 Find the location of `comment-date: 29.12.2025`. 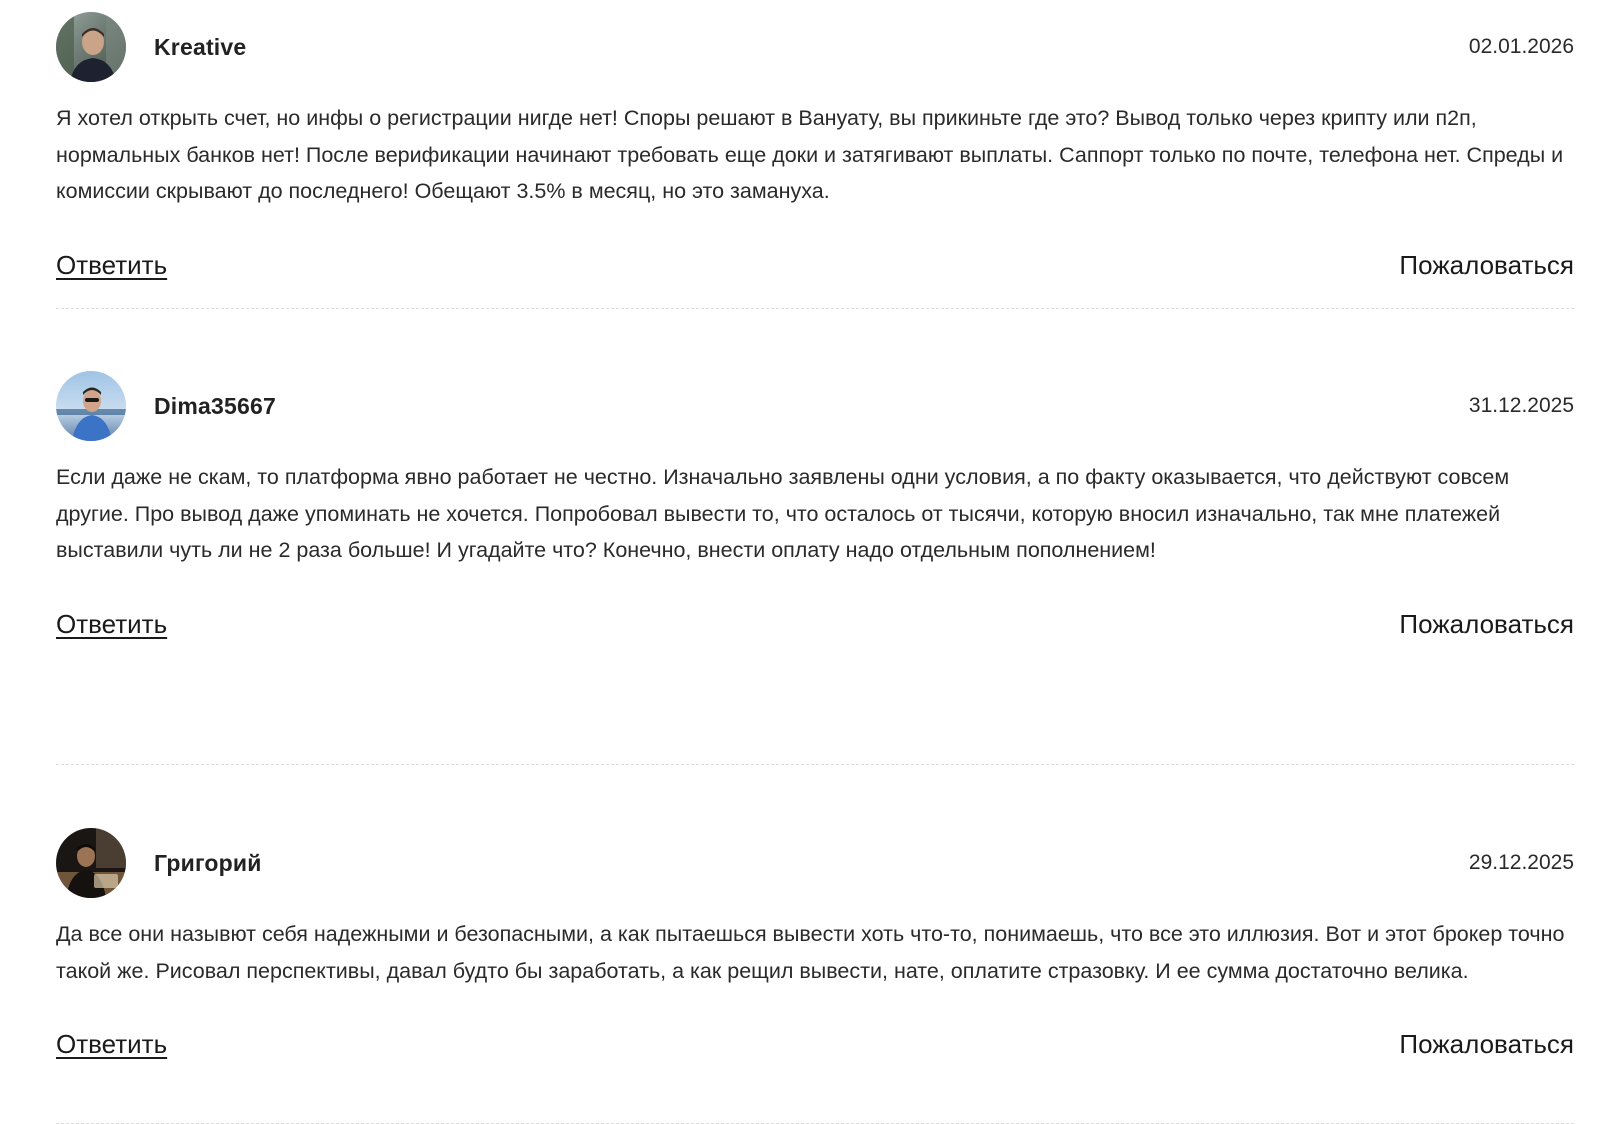

comment-date: 29.12.2025 is located at coordinates (1521, 862).